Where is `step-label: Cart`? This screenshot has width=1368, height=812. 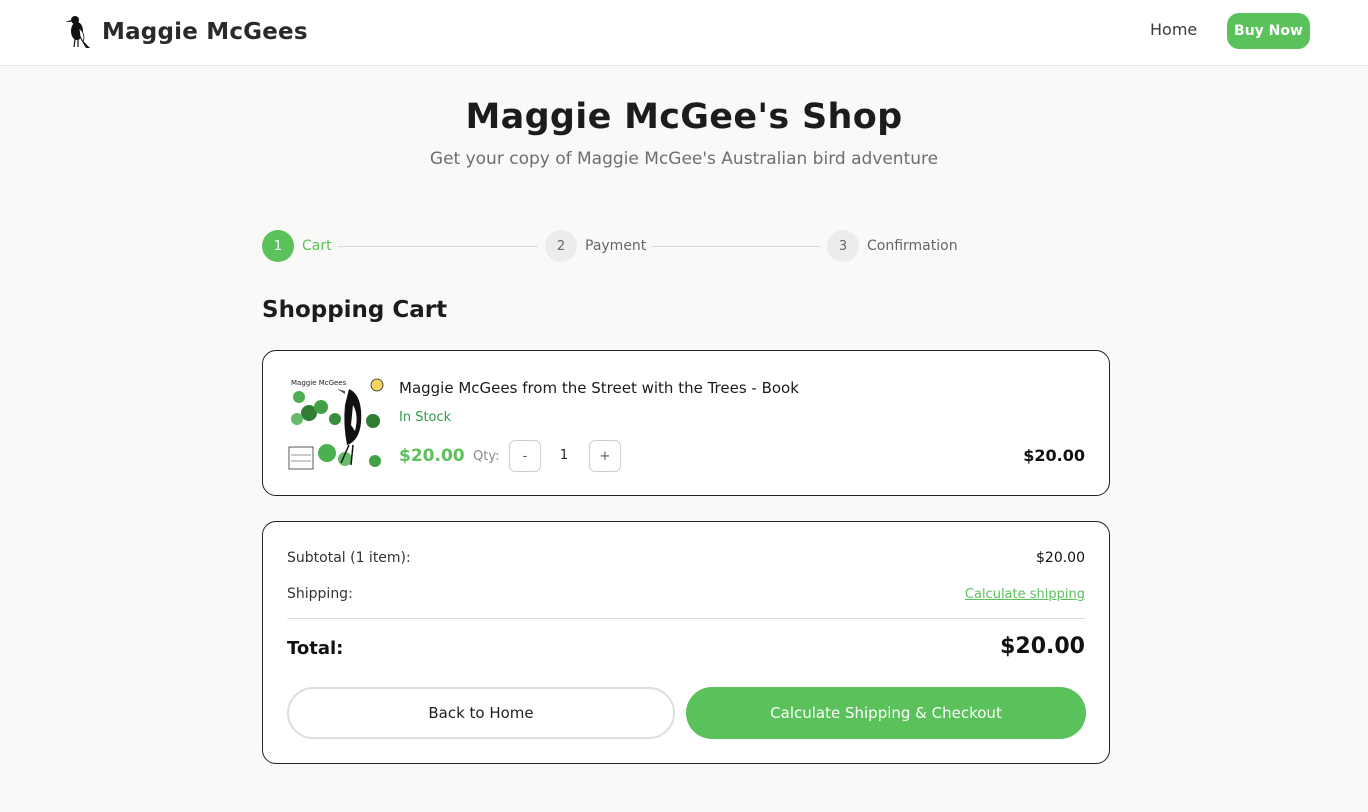
step-label: Cart is located at coordinates (317, 246).